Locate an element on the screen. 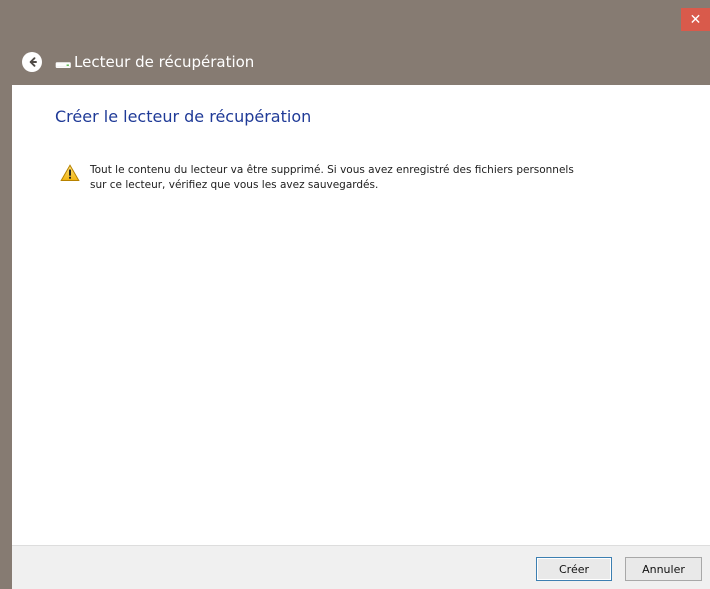 The height and width of the screenshot is (589, 710). navigation-row: Lecteur de récupération is located at coordinates (355, 62).